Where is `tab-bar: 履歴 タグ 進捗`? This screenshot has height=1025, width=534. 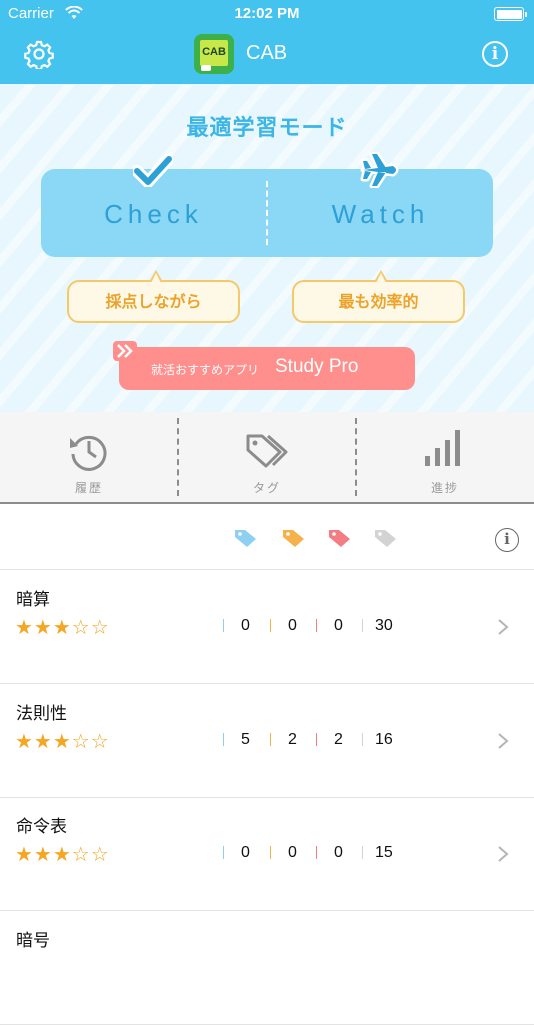 tab-bar: 履歴 タグ 進捗 is located at coordinates (267, 458).